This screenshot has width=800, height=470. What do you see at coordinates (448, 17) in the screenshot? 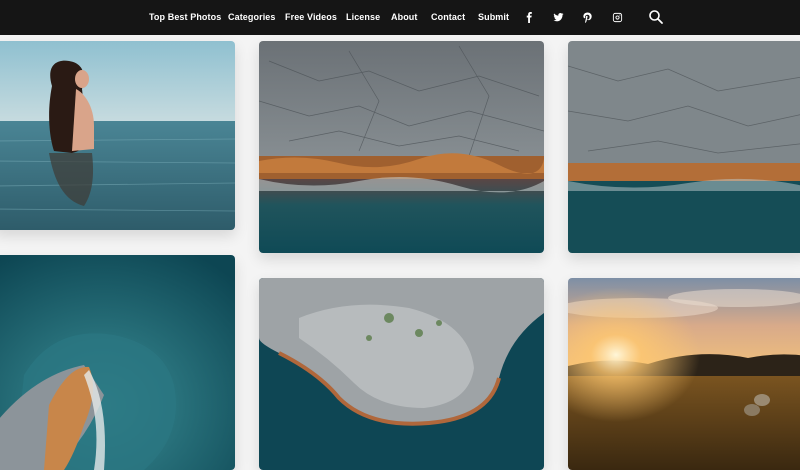
I see `nav-contact: Contact` at bounding box center [448, 17].